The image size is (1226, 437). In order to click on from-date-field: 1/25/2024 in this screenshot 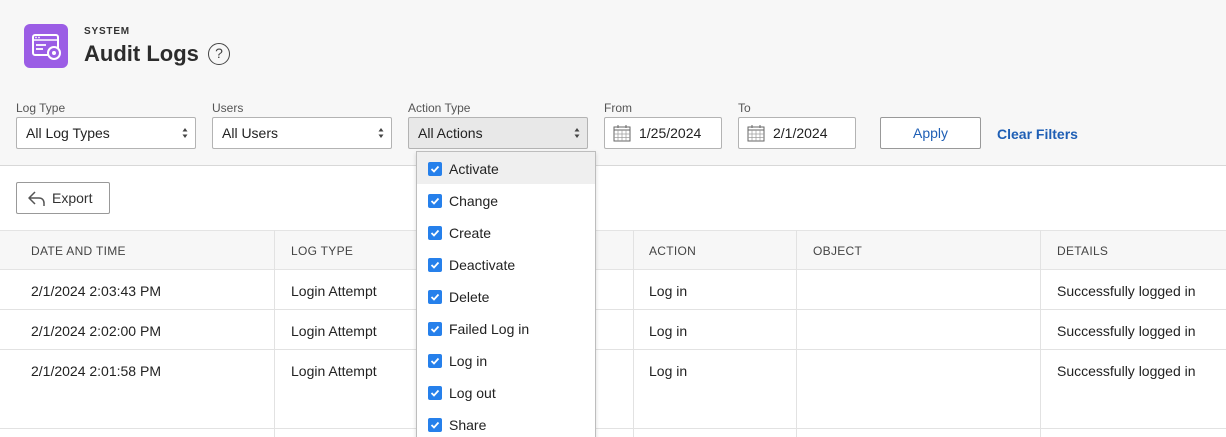, I will do `click(663, 133)`.